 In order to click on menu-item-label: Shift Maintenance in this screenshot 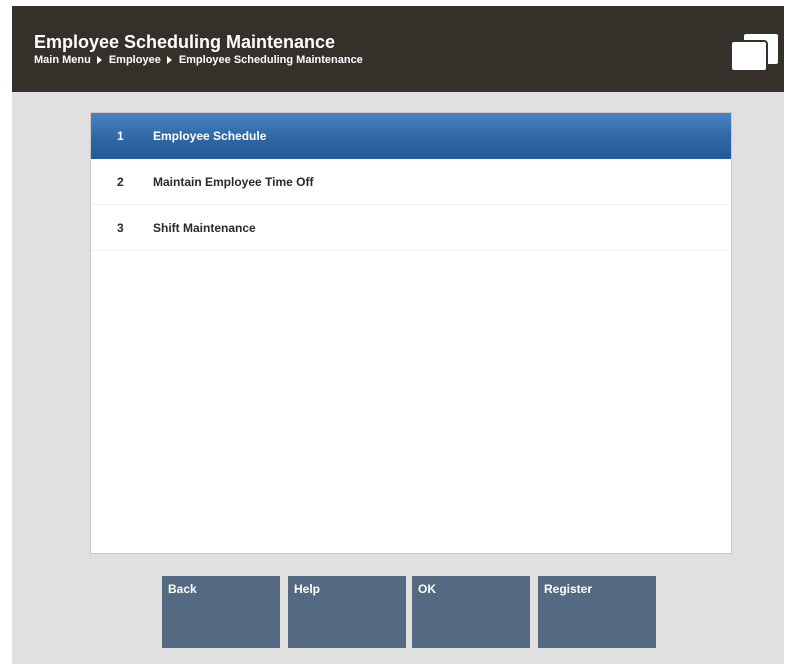, I will do `click(204, 227)`.